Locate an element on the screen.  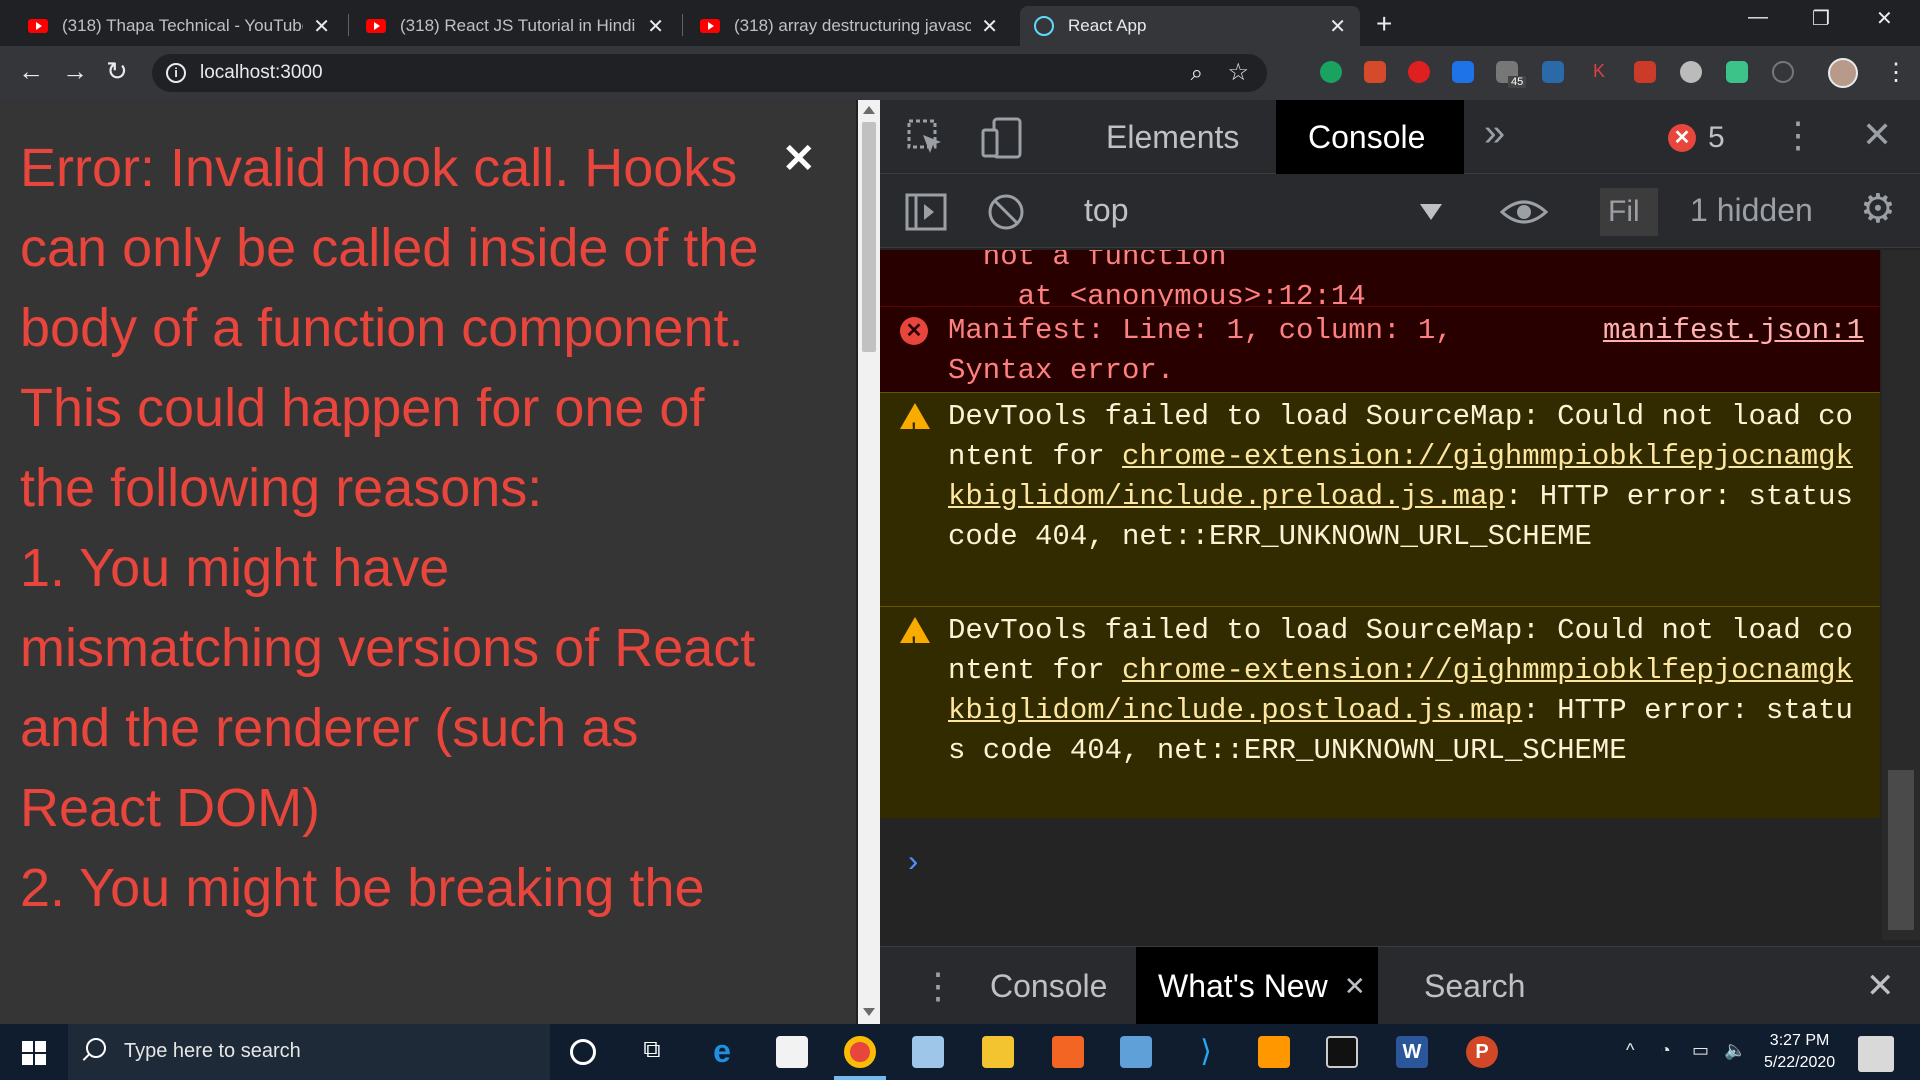
address-bar: i localhost:3000 ⌕ ☆ is located at coordinates (709, 73).